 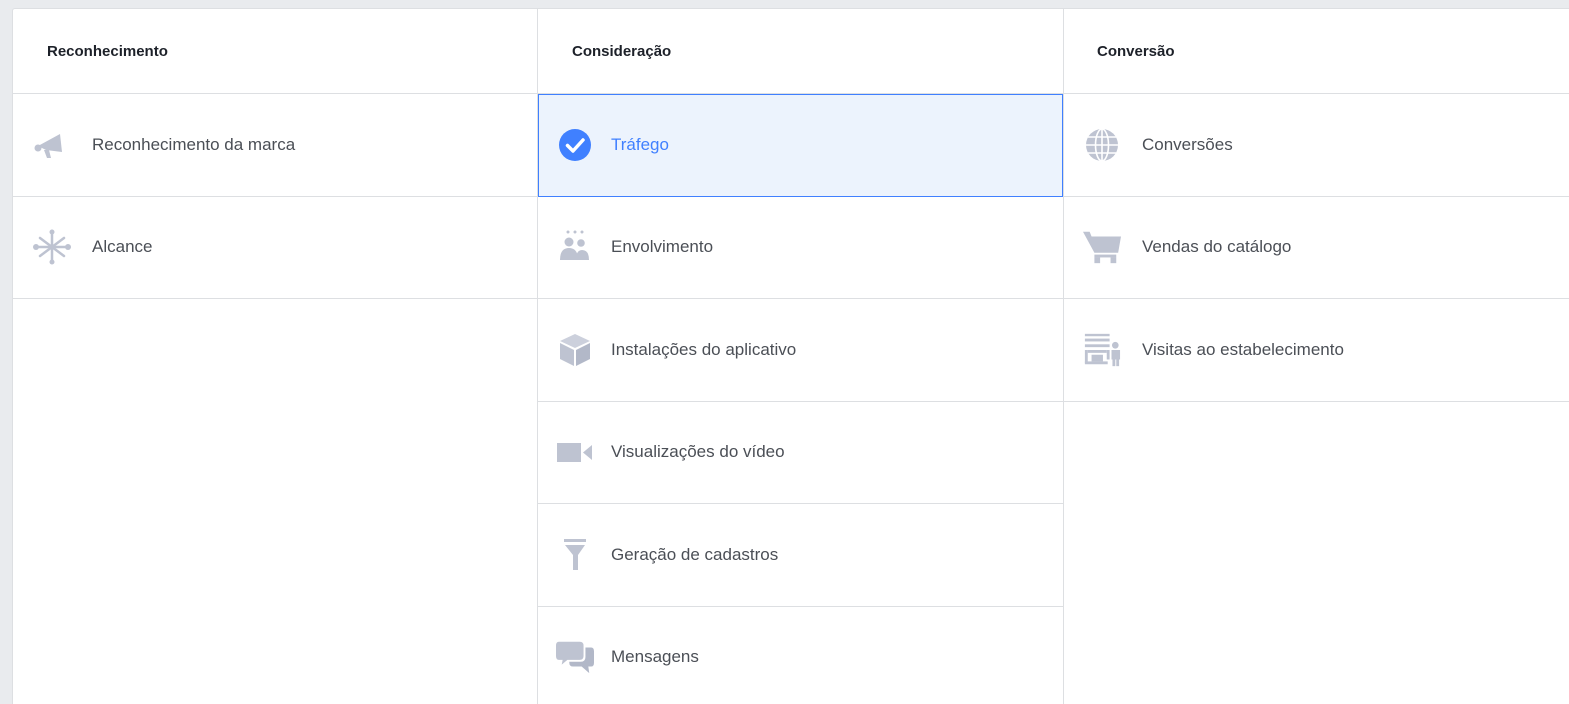 I want to click on cart-icon, so click(x=1102, y=247).